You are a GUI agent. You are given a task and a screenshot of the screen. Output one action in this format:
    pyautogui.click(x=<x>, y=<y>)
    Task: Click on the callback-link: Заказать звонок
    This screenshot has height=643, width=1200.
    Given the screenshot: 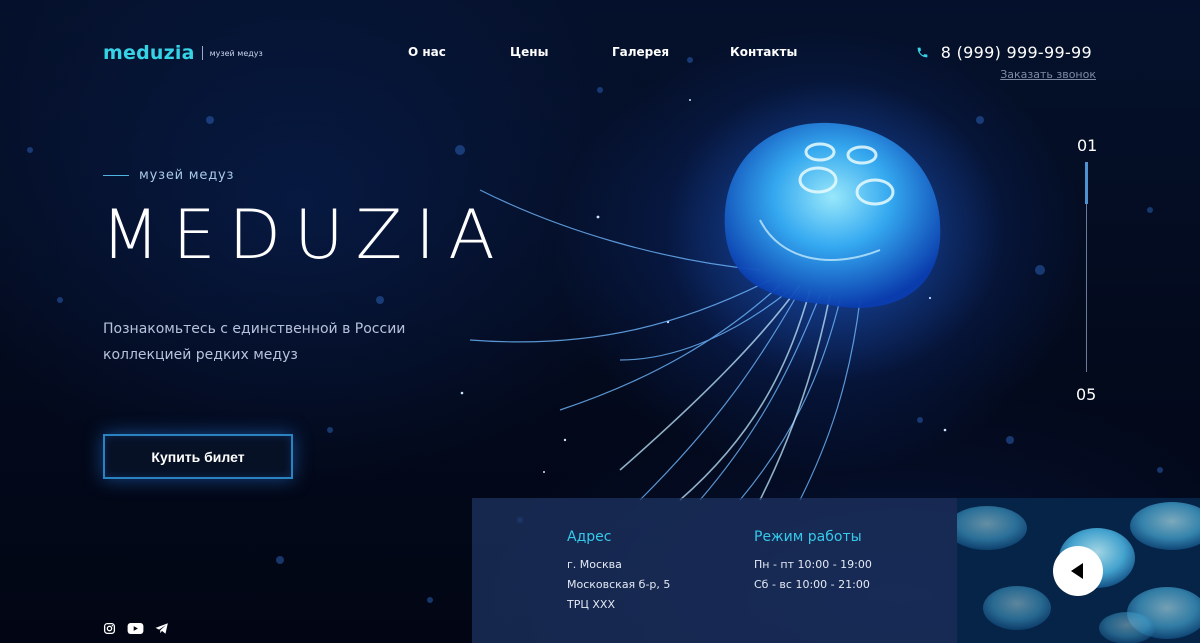 What is the action you would take?
    pyautogui.click(x=1048, y=74)
    